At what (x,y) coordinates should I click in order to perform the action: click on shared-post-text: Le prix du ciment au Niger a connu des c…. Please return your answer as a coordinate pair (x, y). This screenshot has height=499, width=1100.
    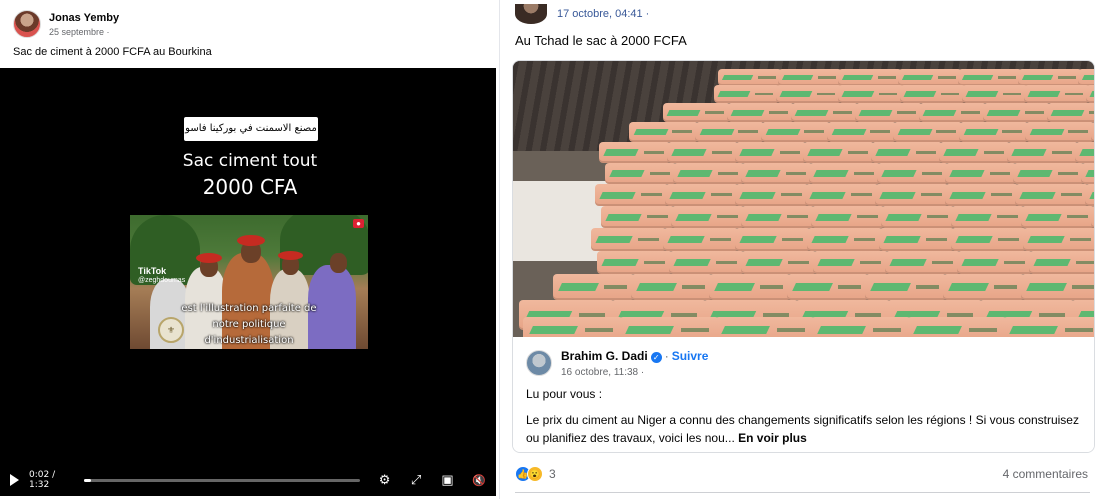
    Looking at the image, I should click on (803, 429).